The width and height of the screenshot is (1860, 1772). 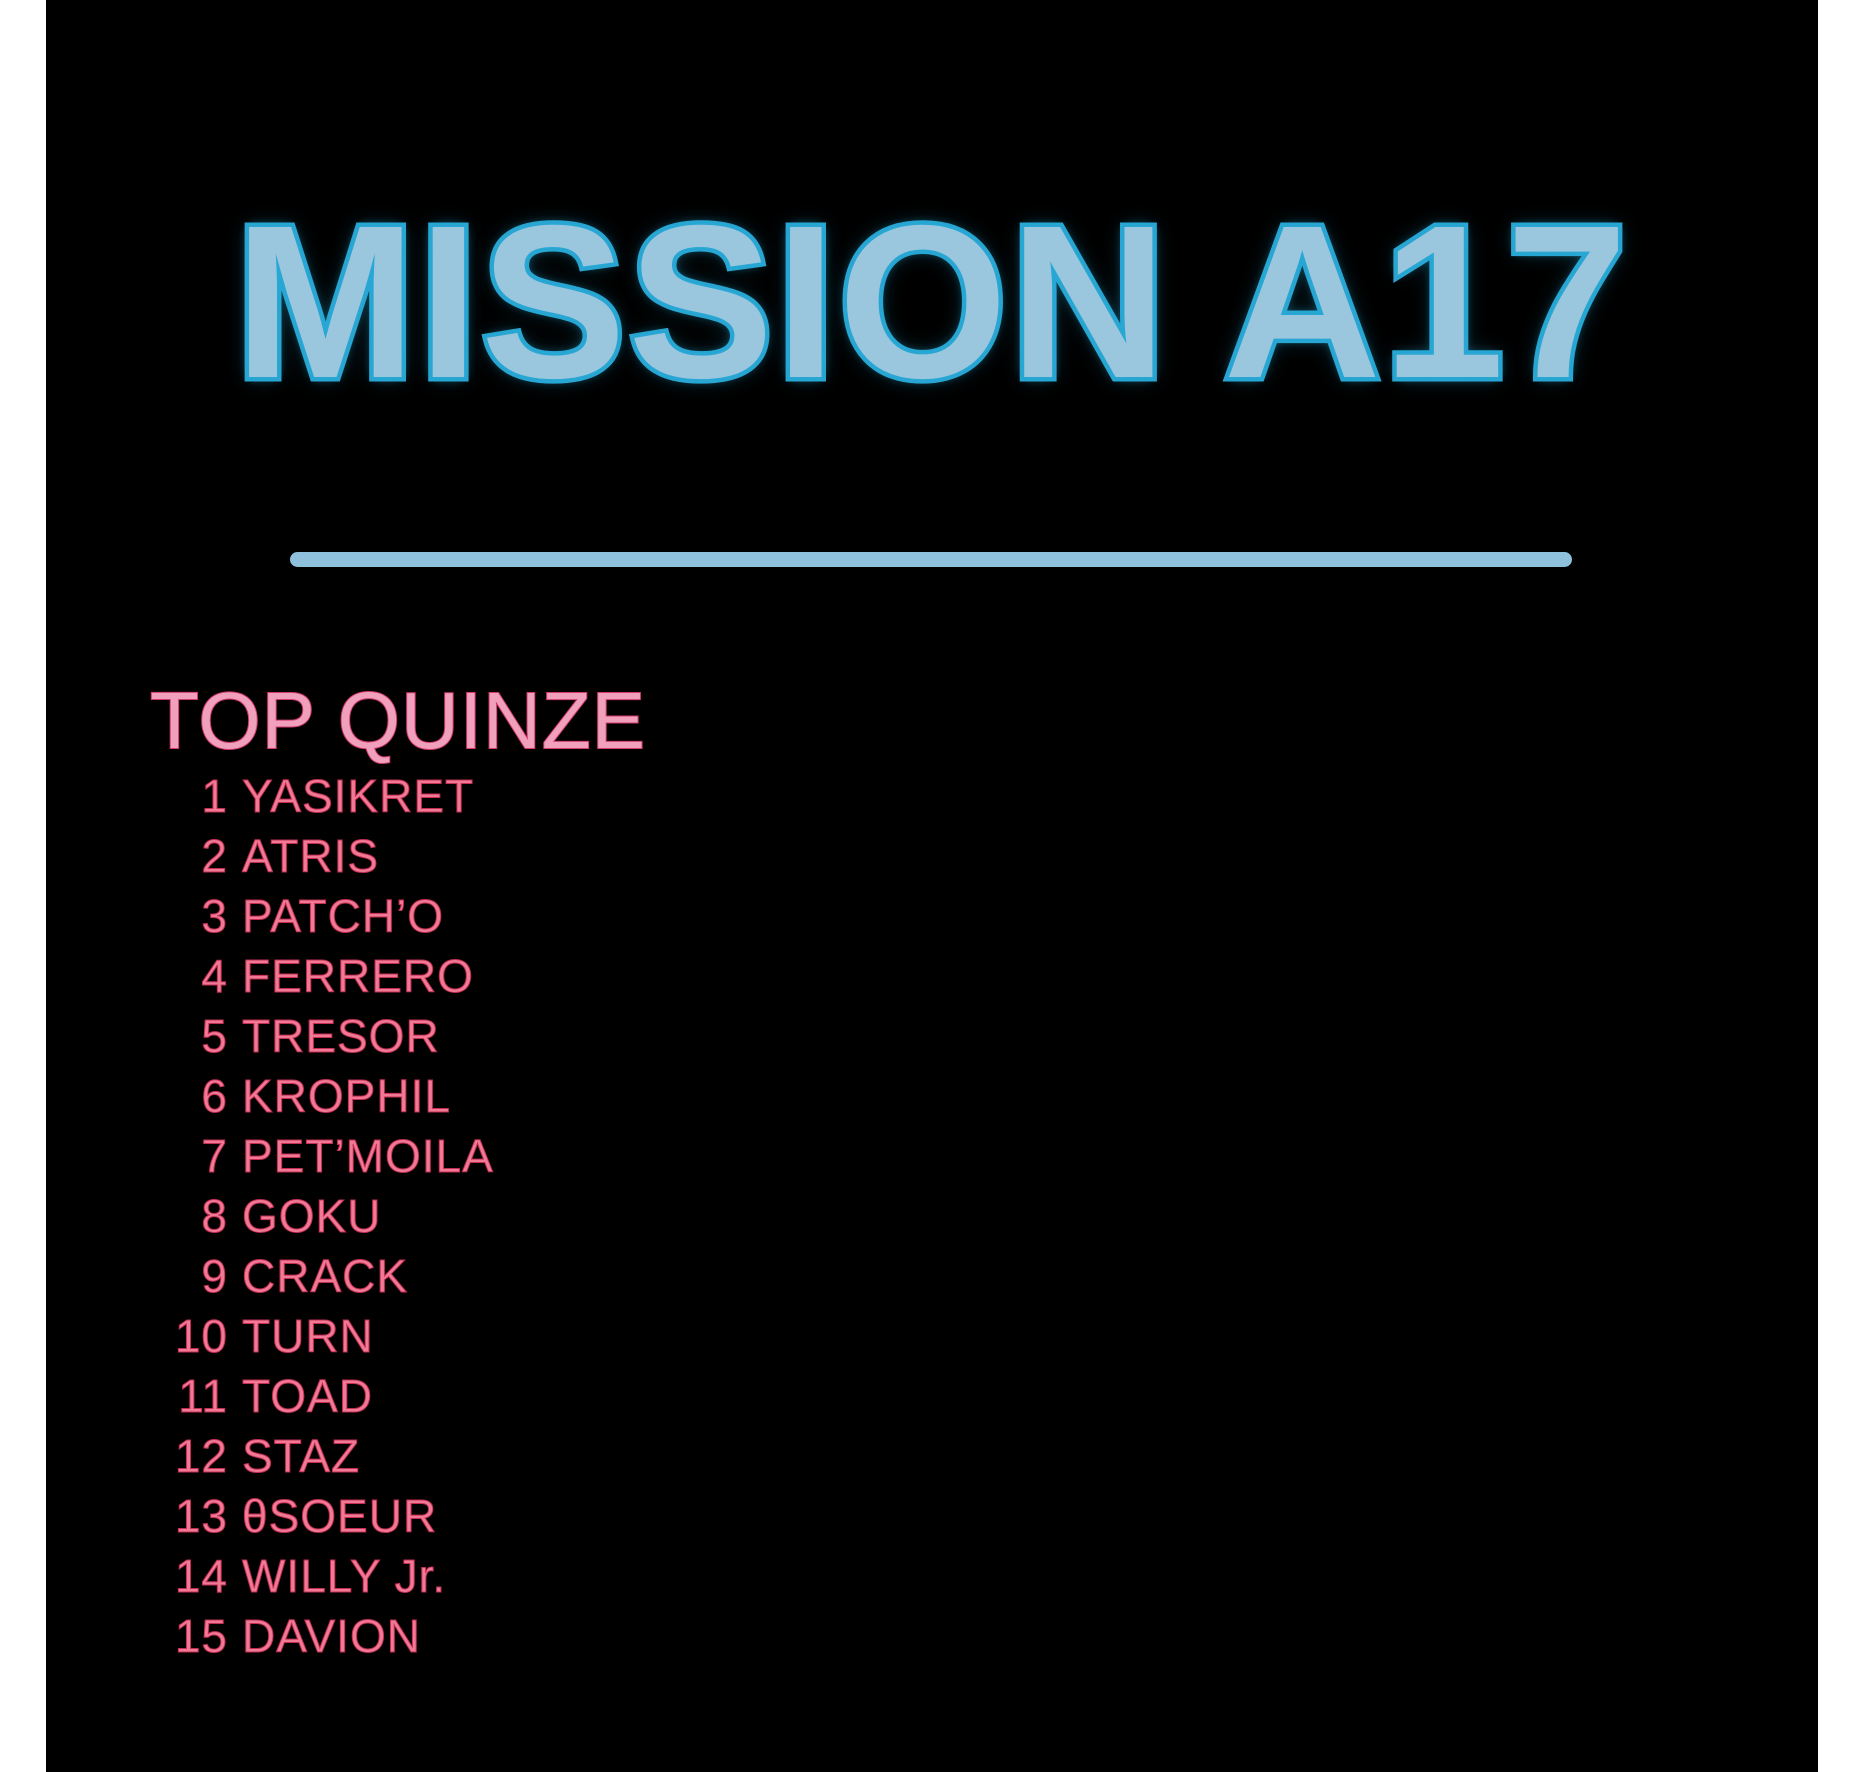 What do you see at coordinates (214, 1276) in the screenshot?
I see `rank-number: 9` at bounding box center [214, 1276].